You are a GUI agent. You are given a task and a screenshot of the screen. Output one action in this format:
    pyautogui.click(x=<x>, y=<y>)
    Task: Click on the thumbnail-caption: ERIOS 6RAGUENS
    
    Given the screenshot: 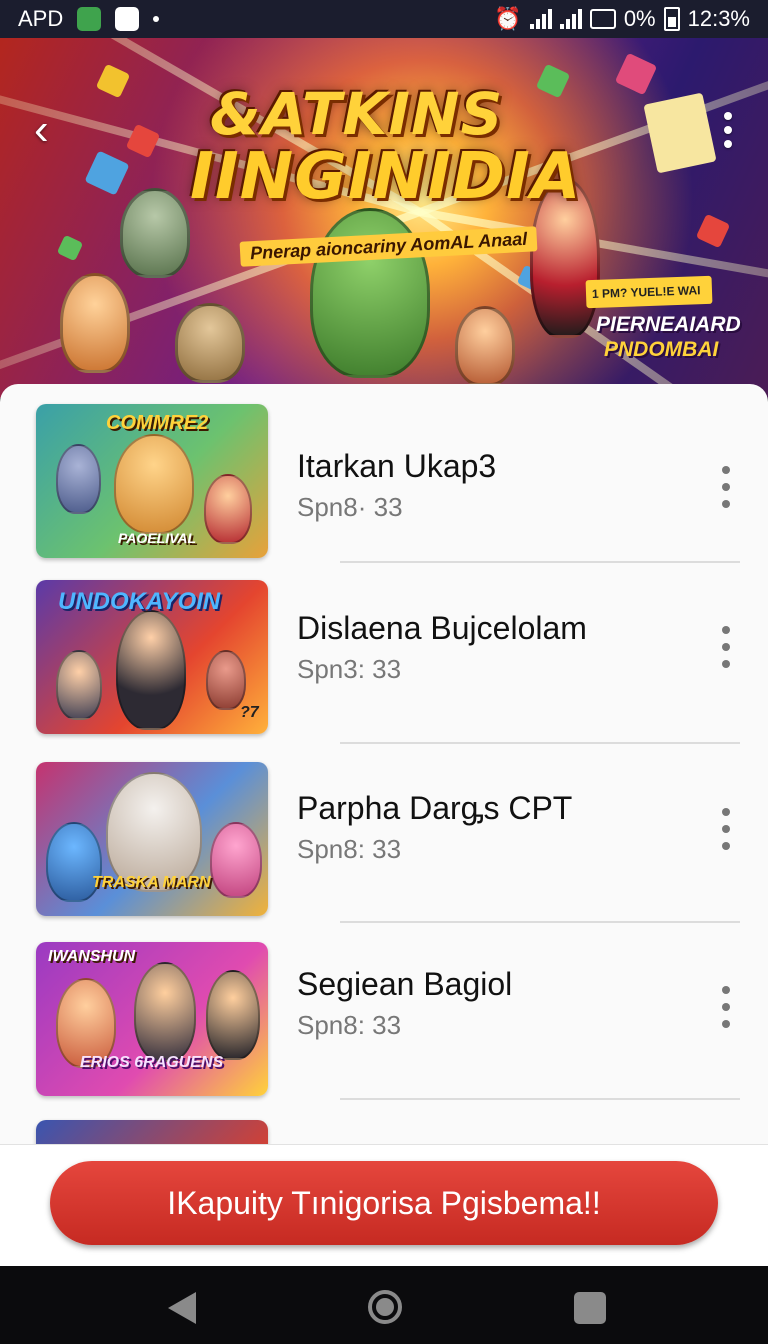 What is the action you would take?
    pyautogui.click(x=152, y=1062)
    